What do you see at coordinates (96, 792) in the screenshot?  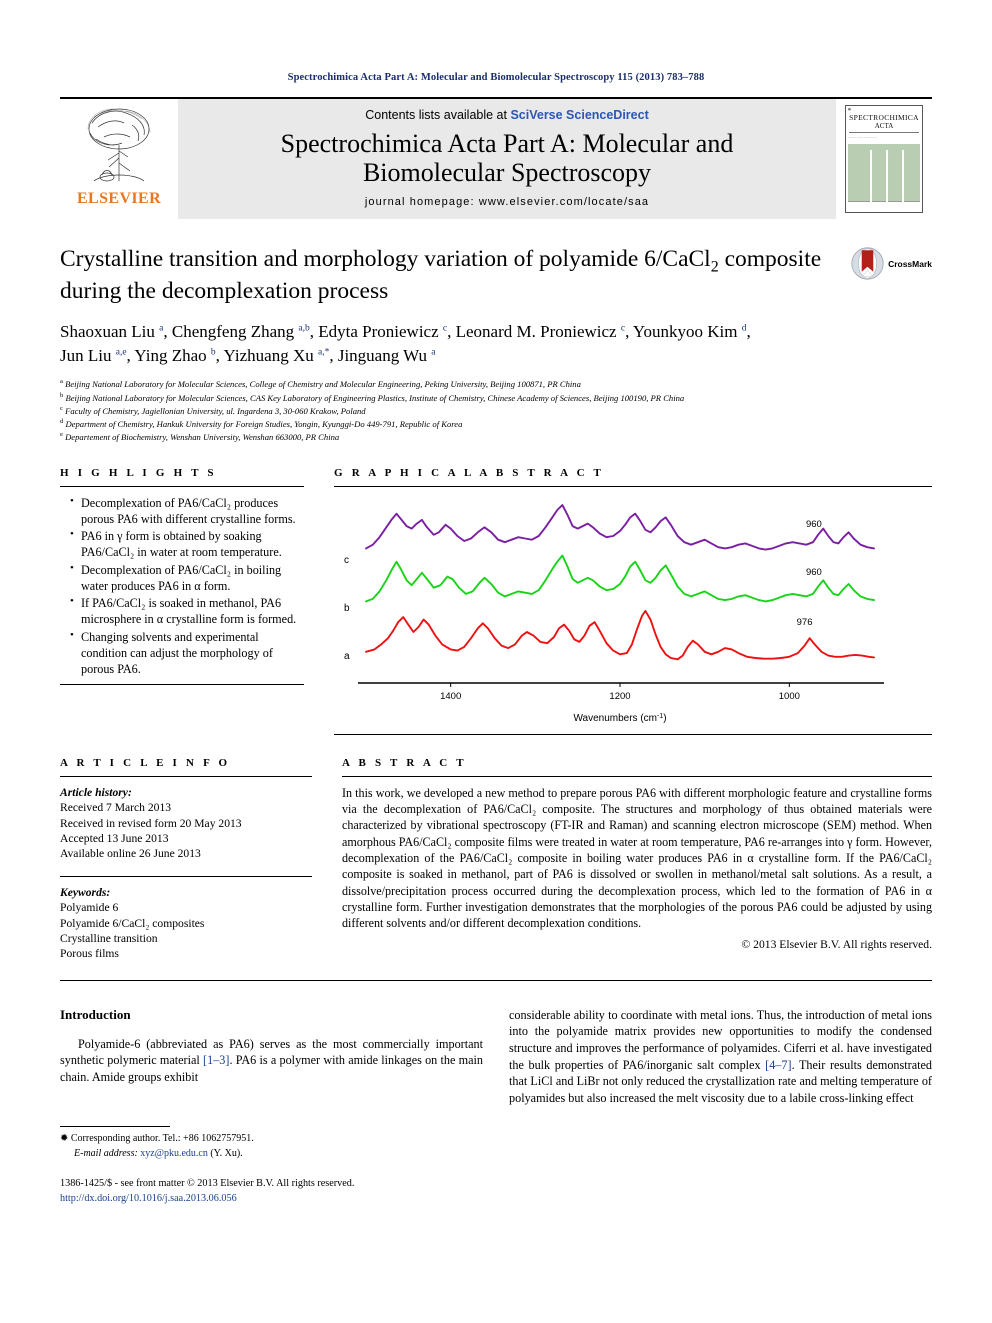 I see `article-history-label: Article history:` at bounding box center [96, 792].